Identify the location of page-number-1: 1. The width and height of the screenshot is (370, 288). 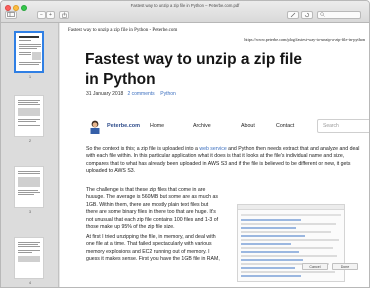
(30, 77).